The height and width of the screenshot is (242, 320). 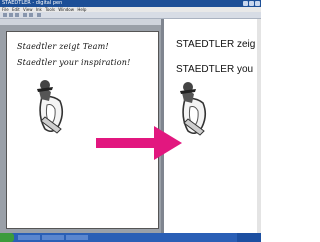 I want to click on pane-header, so click(x=80, y=22).